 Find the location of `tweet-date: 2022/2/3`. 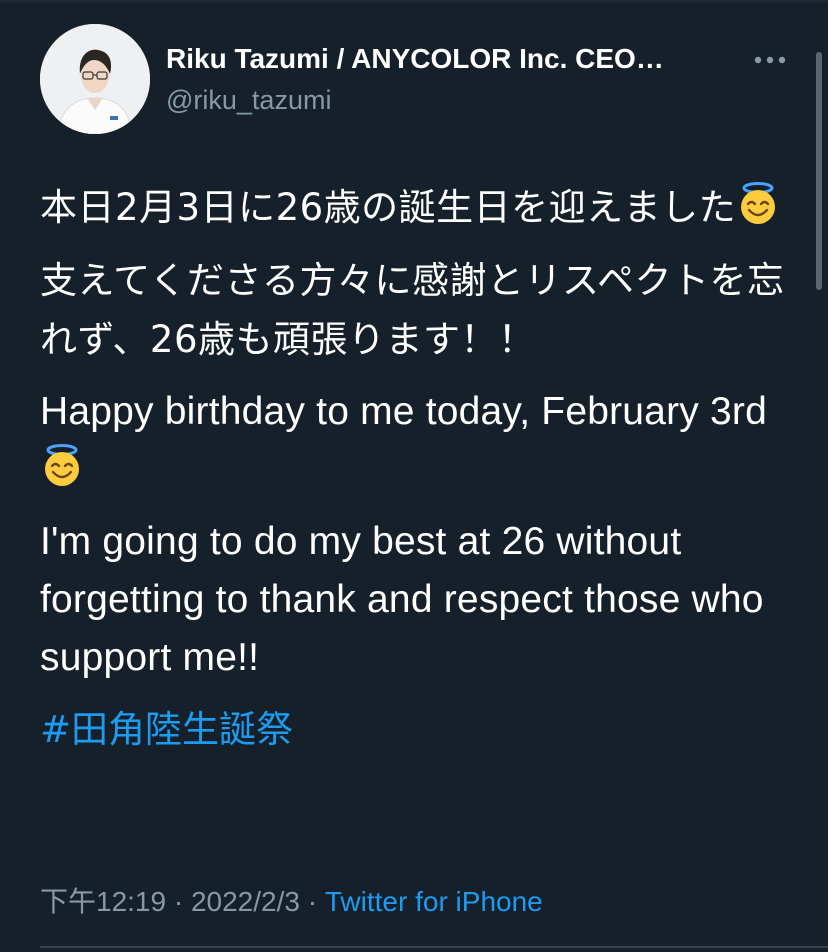

tweet-date: 2022/2/3 is located at coordinates (245, 901).